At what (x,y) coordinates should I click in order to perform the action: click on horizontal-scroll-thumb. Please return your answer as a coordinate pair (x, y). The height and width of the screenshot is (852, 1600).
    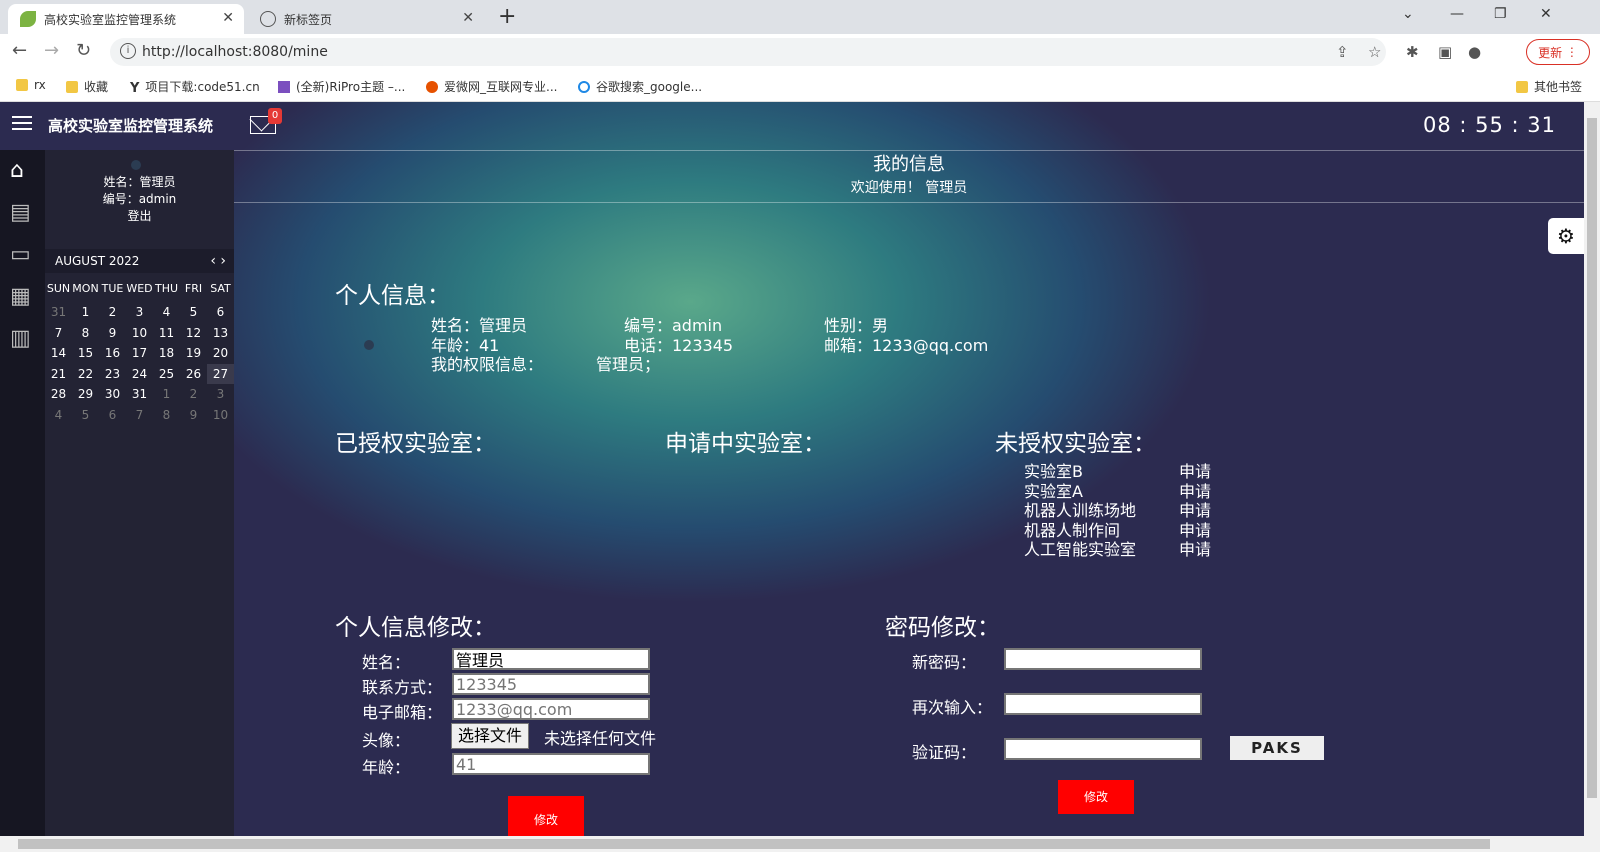
    Looking at the image, I should click on (754, 844).